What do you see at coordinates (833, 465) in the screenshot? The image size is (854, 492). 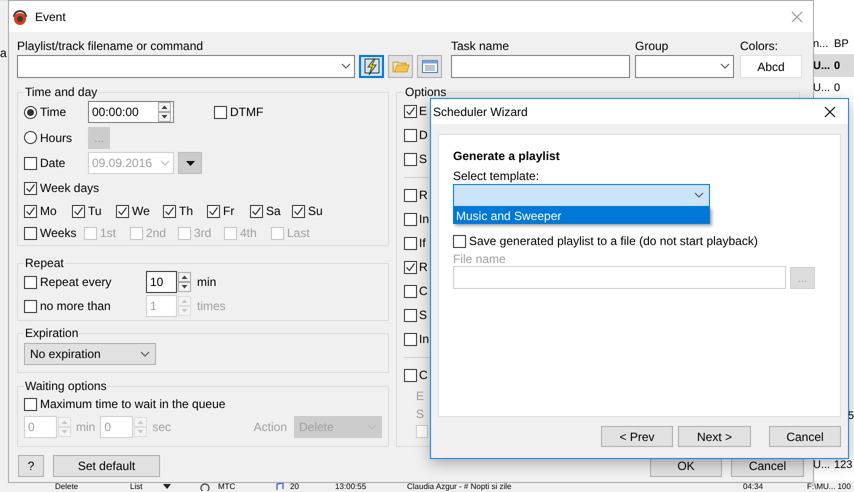 I see `table-row: U... 123` at bounding box center [833, 465].